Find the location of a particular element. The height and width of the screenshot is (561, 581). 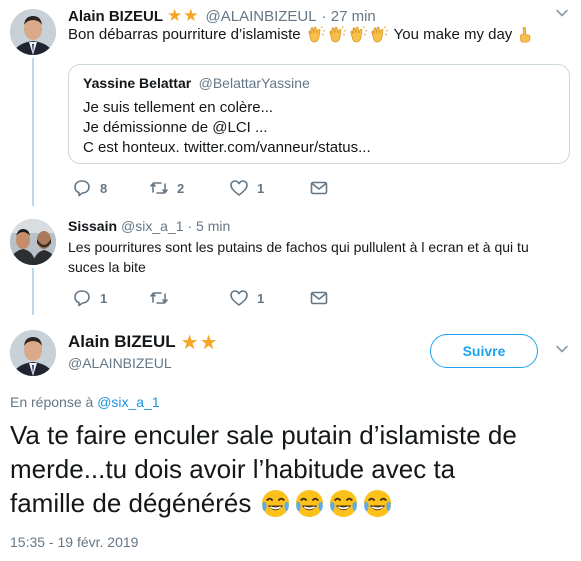

follow-button: Suivre is located at coordinates (484, 351).